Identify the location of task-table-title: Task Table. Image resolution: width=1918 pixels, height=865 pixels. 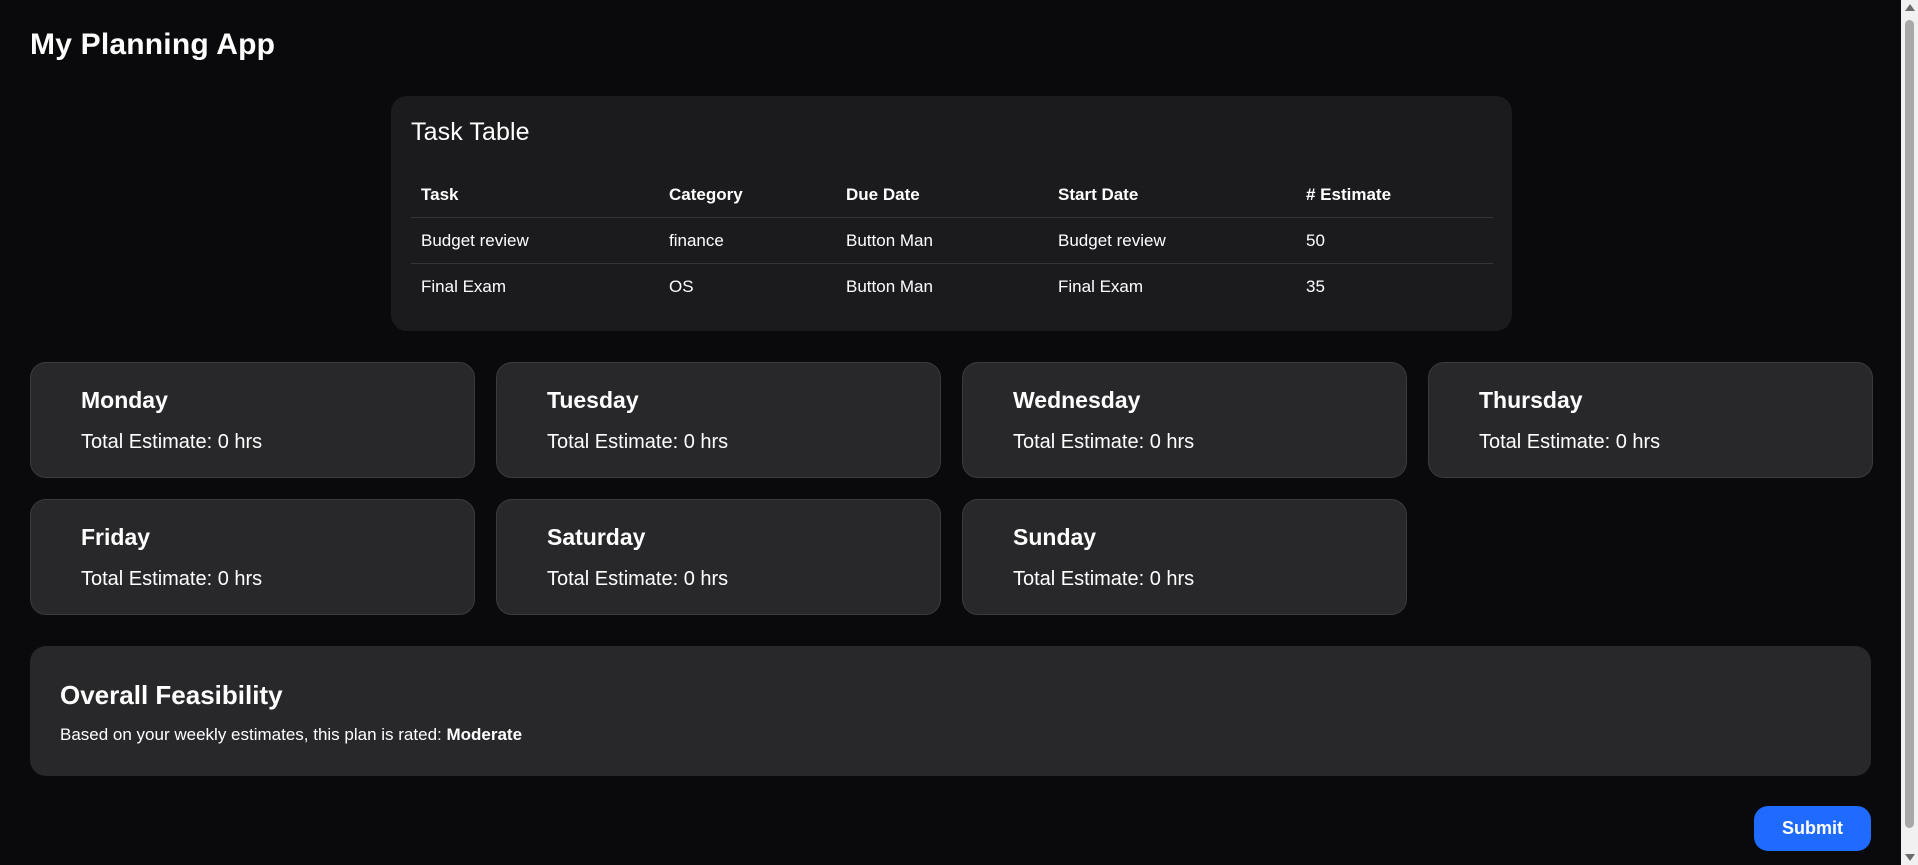
(470, 132).